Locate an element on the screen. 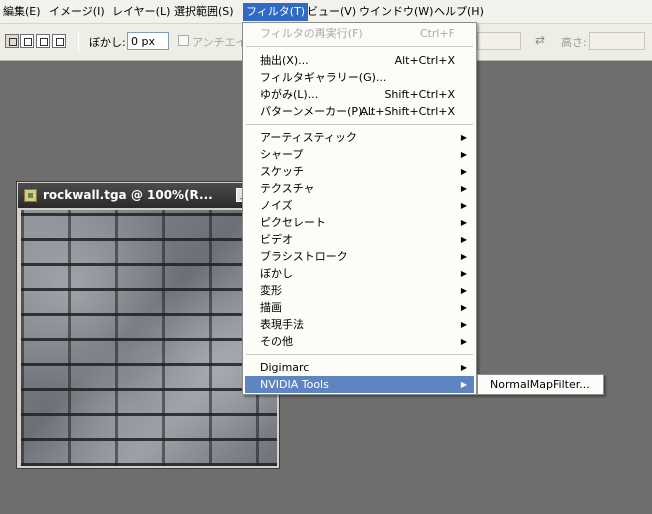  document-titlebar: rockwall.tga @ 100%(R... _ □ is located at coordinates (148, 195).